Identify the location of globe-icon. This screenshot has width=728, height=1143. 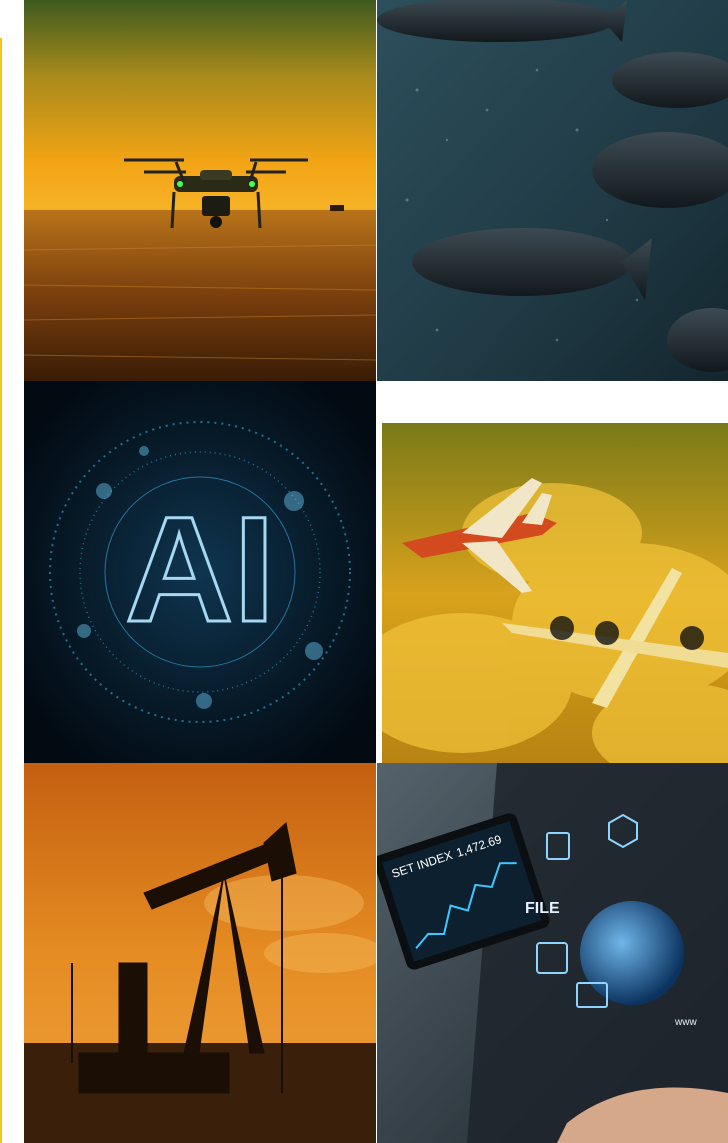
(632, 953).